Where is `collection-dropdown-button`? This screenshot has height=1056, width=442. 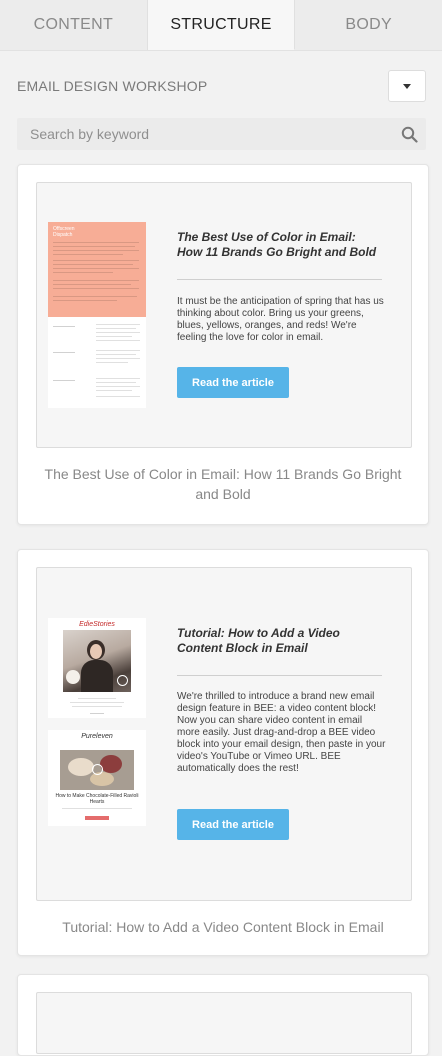
collection-dropdown-button is located at coordinates (407, 86).